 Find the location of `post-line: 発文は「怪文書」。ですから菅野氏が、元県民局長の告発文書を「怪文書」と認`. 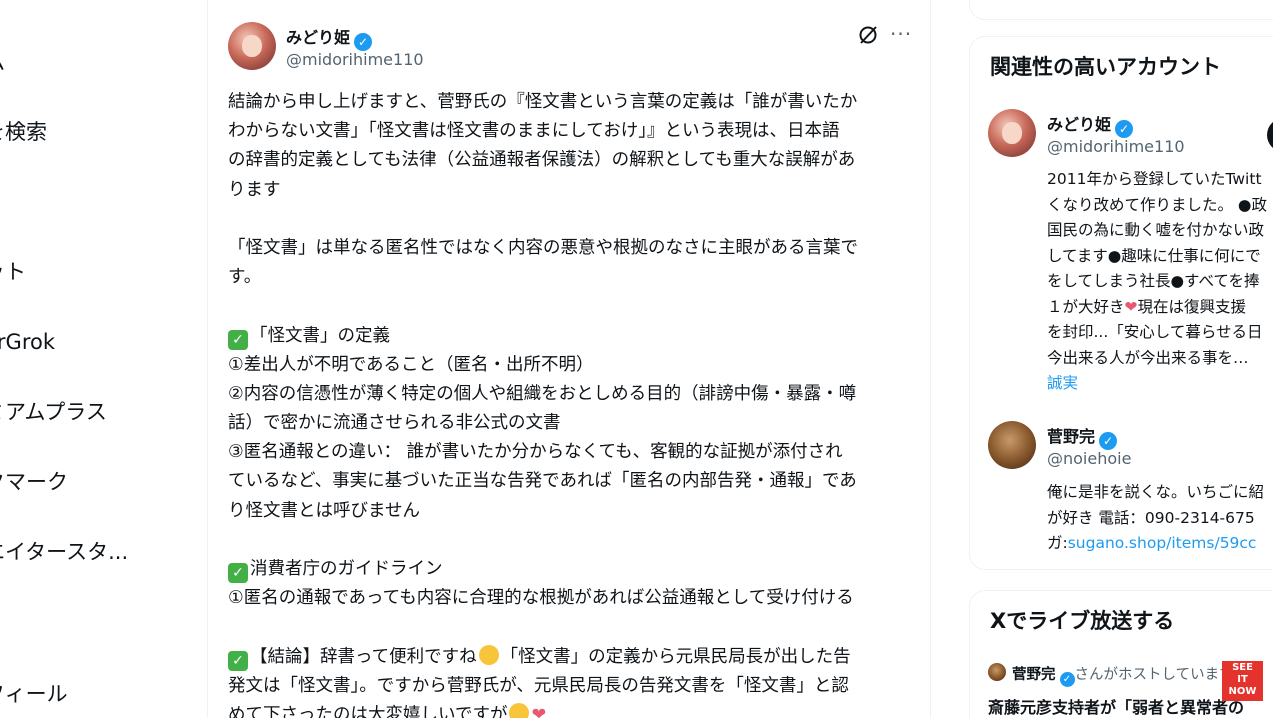

post-line: 発文は「怪文書」。ですから菅野氏が、元県民局長の告発文書を「怪文書」と認 is located at coordinates (538, 685).